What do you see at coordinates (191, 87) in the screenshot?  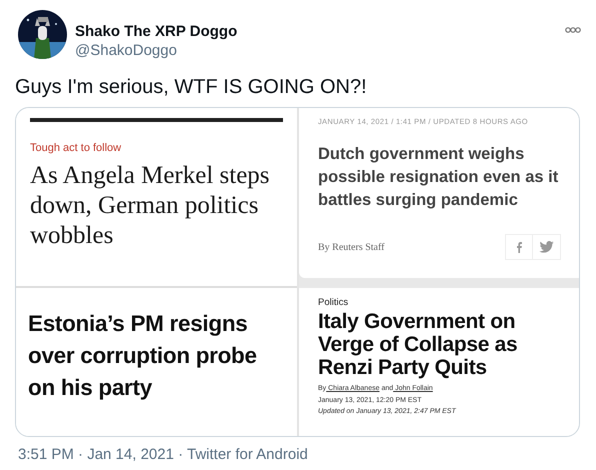 I see `tweet-text: Guys I'm serious, WTF IS GOING ON?!` at bounding box center [191, 87].